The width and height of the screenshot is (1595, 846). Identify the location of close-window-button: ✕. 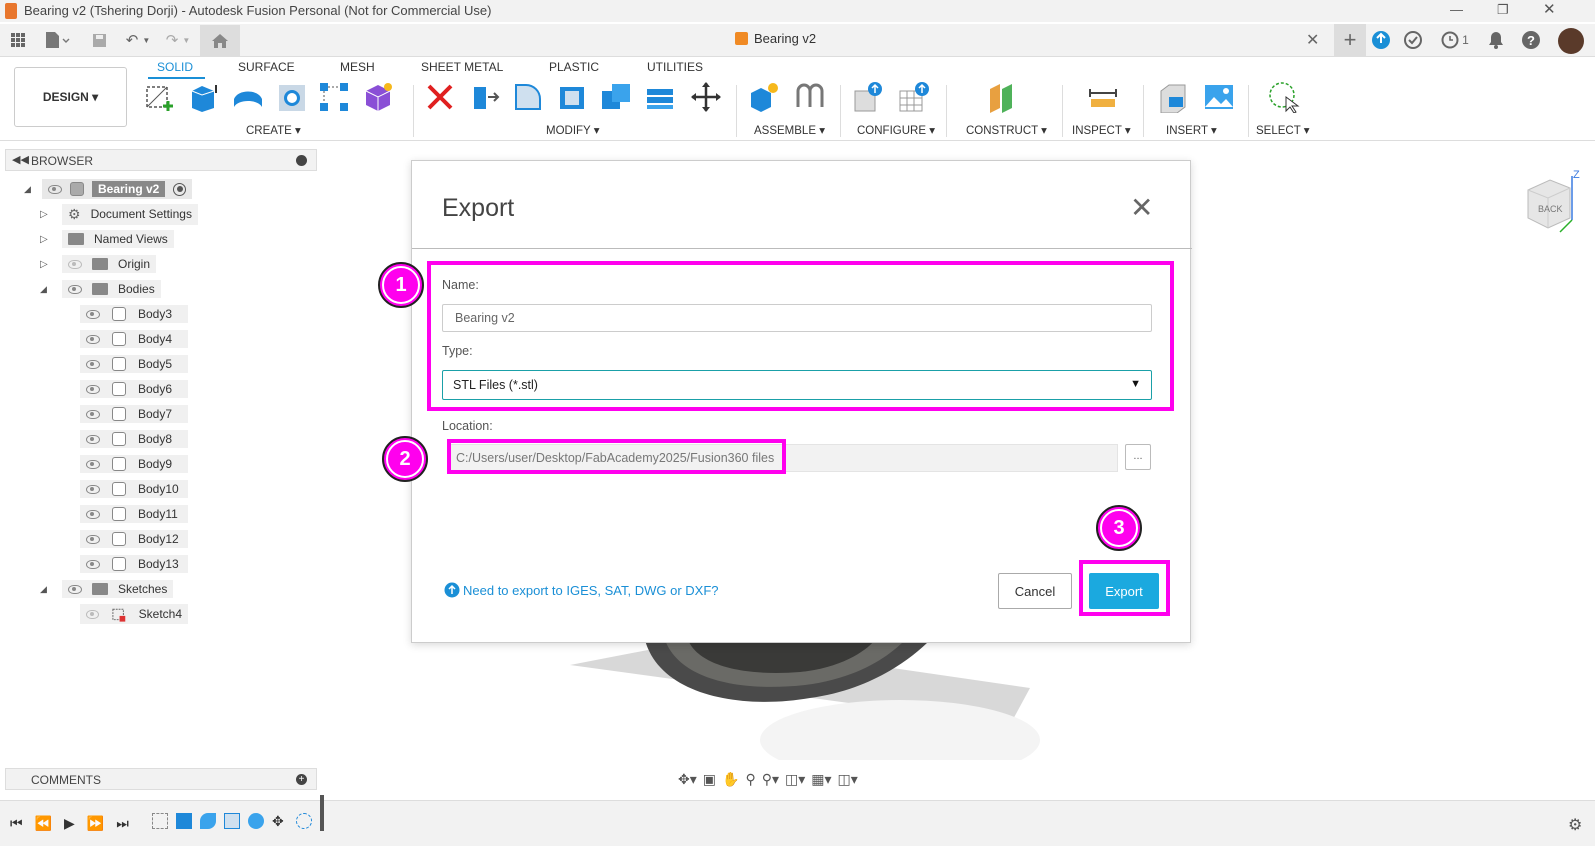
(1549, 9).